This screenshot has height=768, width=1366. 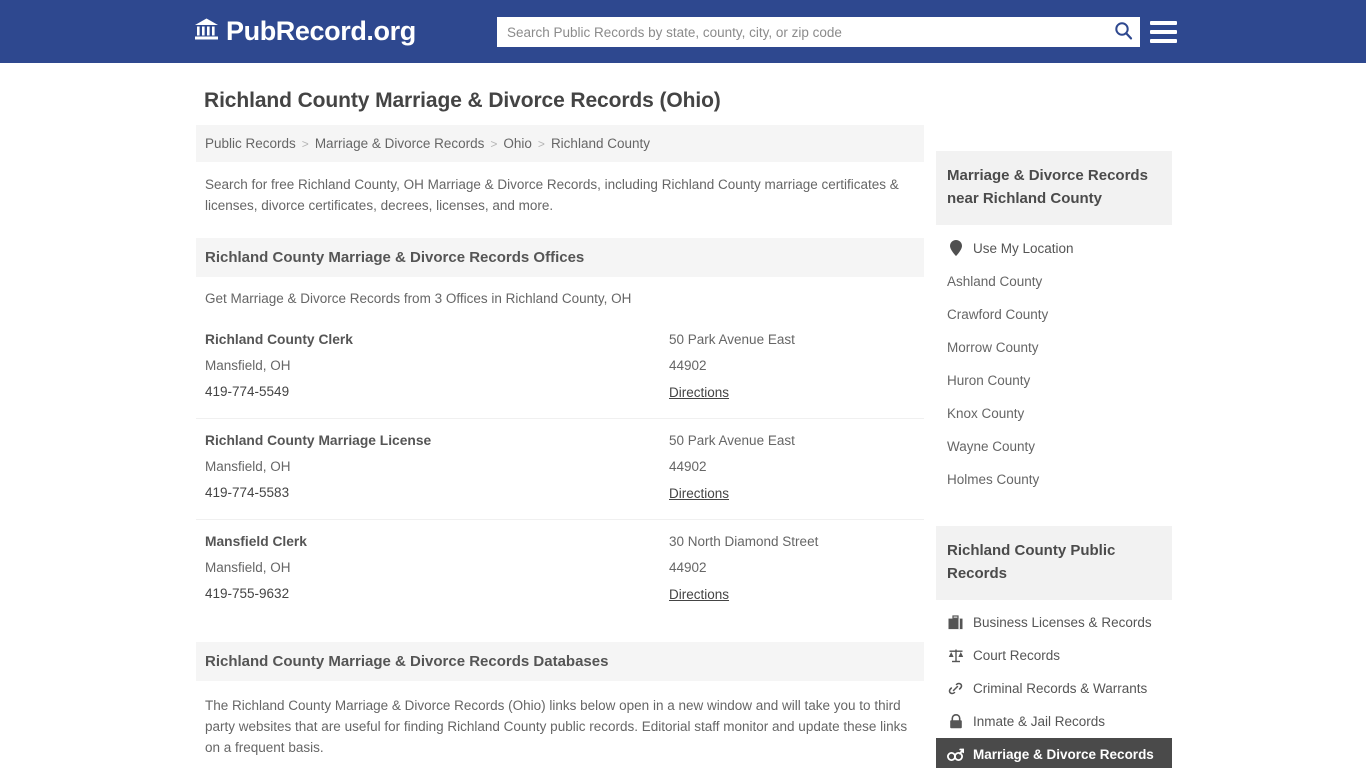 What do you see at coordinates (206, 31) in the screenshot?
I see `bank-icon` at bounding box center [206, 31].